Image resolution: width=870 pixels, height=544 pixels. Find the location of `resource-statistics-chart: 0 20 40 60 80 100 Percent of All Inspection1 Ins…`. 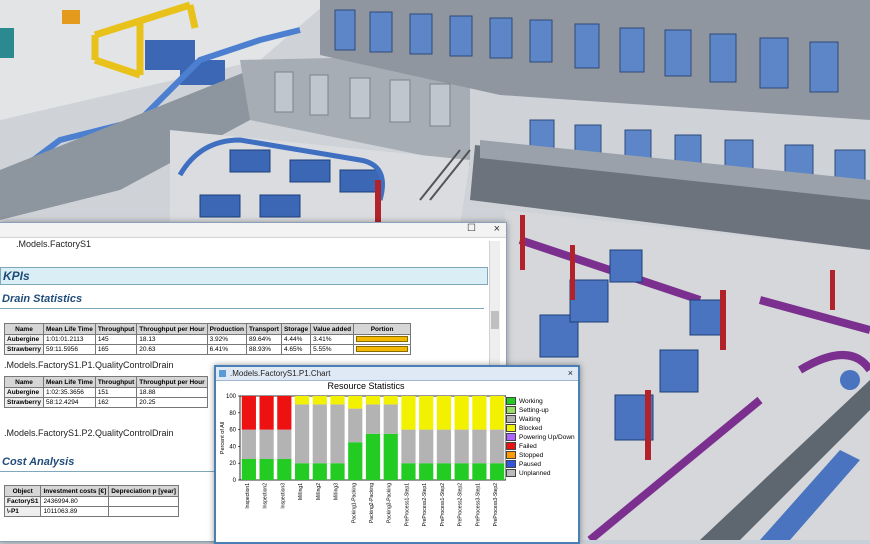

resource-statistics-chart: 0 20 40 60 80 100 Percent of All Inspection1 Ins… is located at coordinates (363, 460).